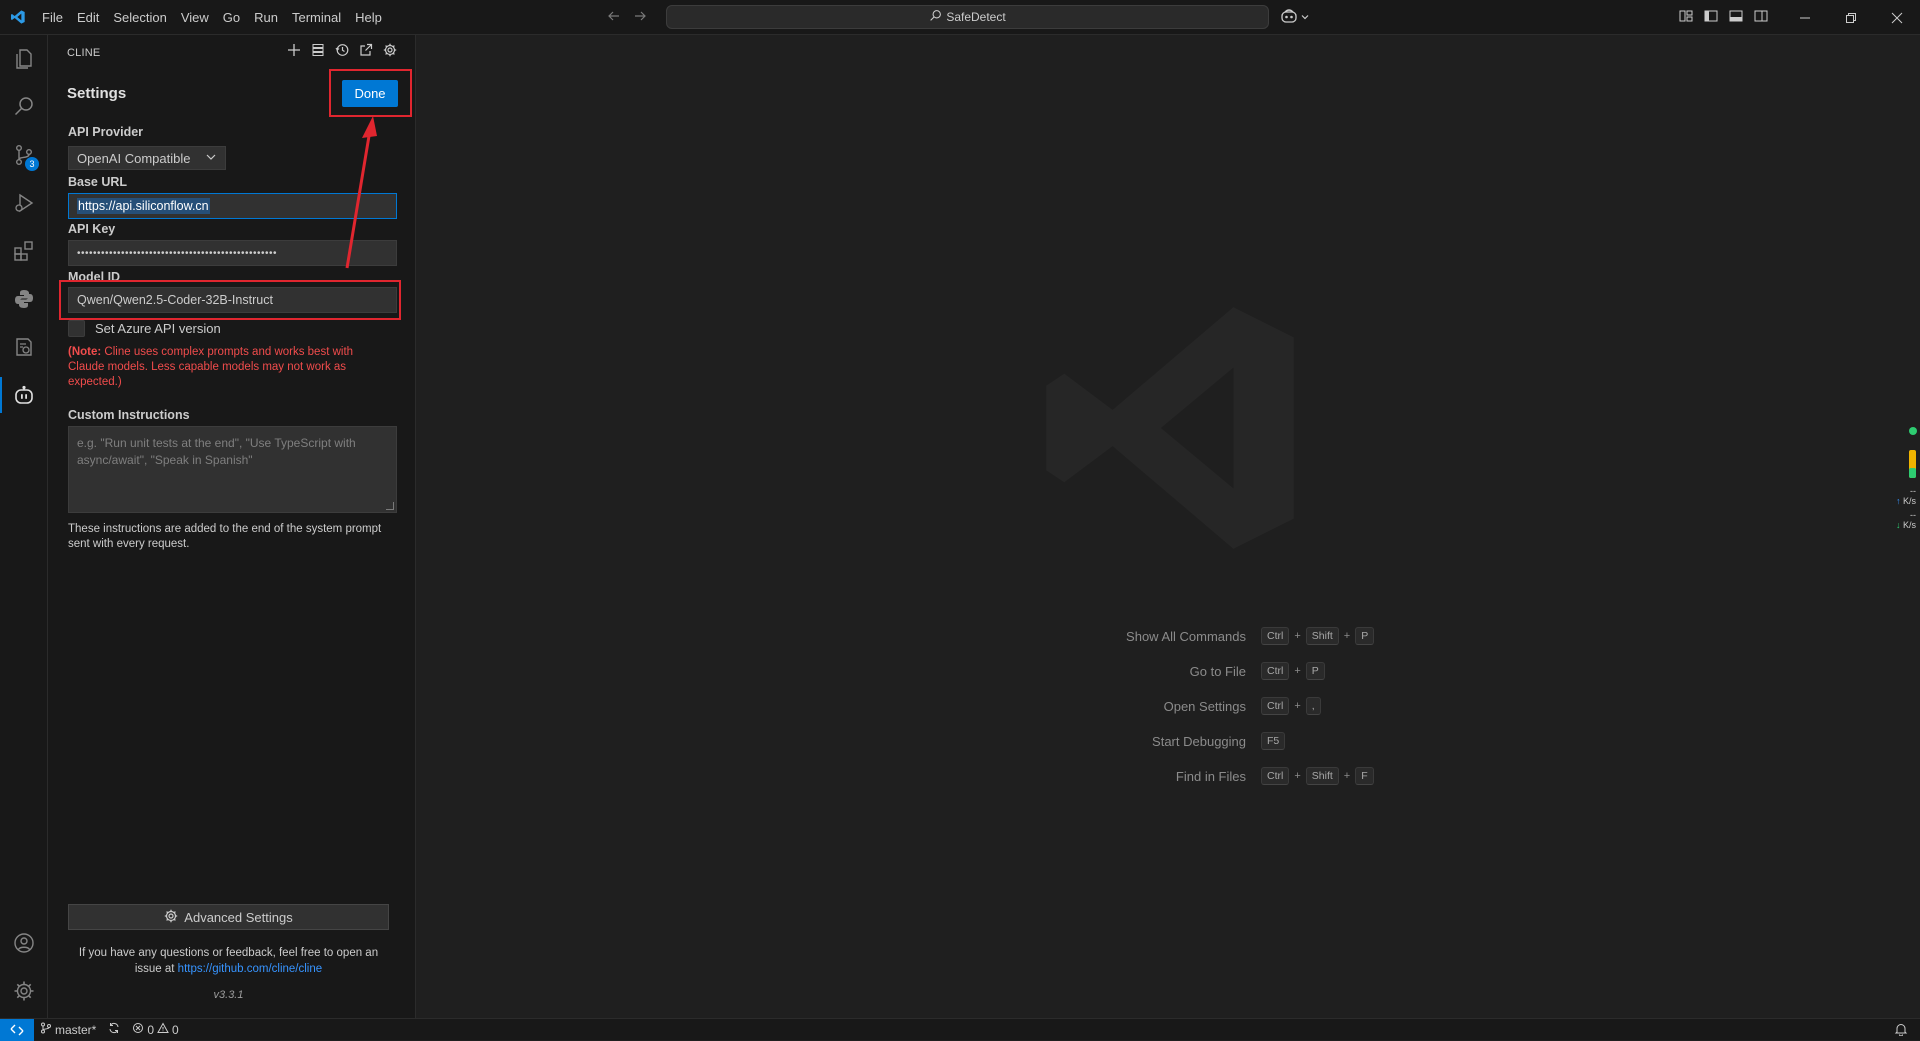 The image size is (1920, 1041). What do you see at coordinates (1805, 17) in the screenshot?
I see `minimize-icon` at bounding box center [1805, 17].